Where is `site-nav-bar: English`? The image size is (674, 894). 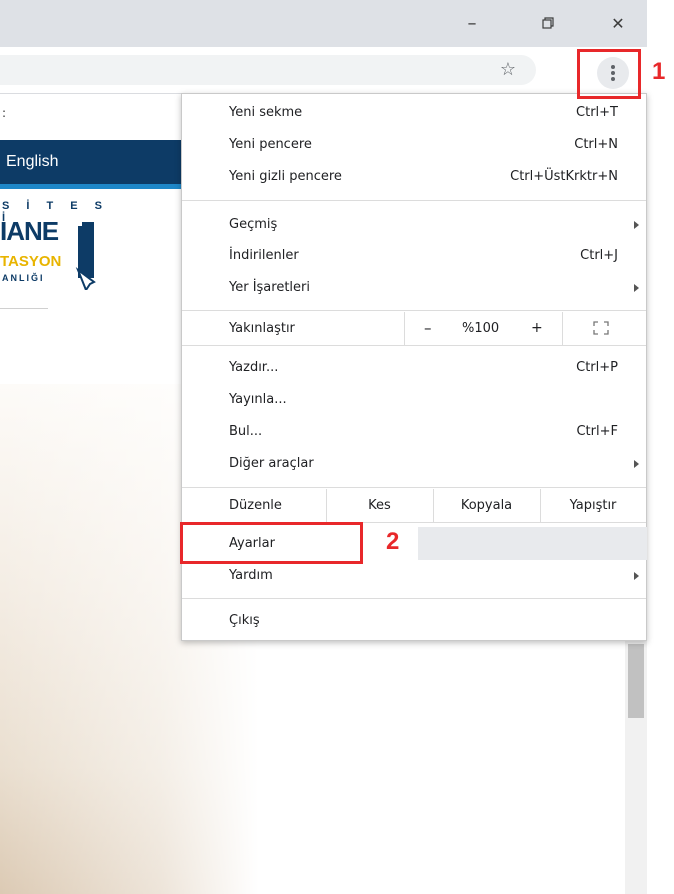 site-nav-bar: English is located at coordinates (100, 164).